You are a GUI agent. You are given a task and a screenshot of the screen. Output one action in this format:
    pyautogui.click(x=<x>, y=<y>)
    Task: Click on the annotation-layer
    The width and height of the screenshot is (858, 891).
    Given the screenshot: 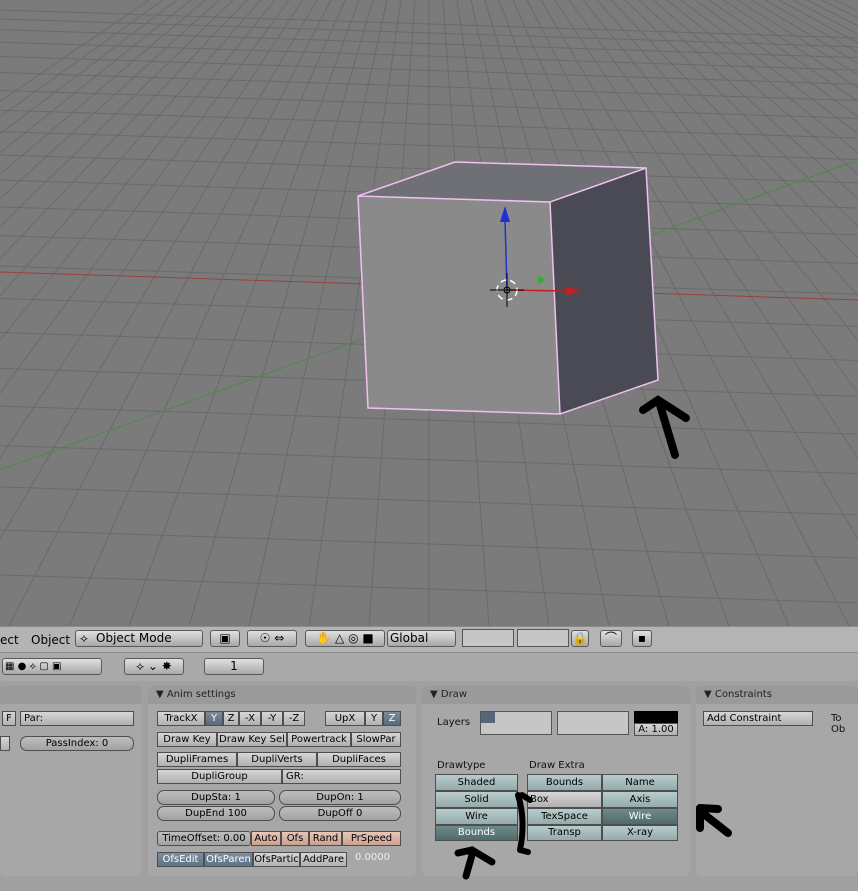 What is the action you would take?
    pyautogui.click(x=593, y=836)
    